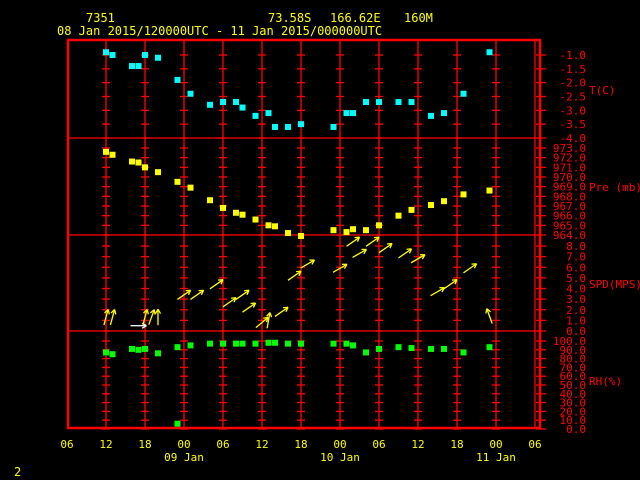 The height and width of the screenshot is (480, 640). Describe the element at coordinates (573, 124) in the screenshot. I see `y-tick-label: -3.5` at that location.